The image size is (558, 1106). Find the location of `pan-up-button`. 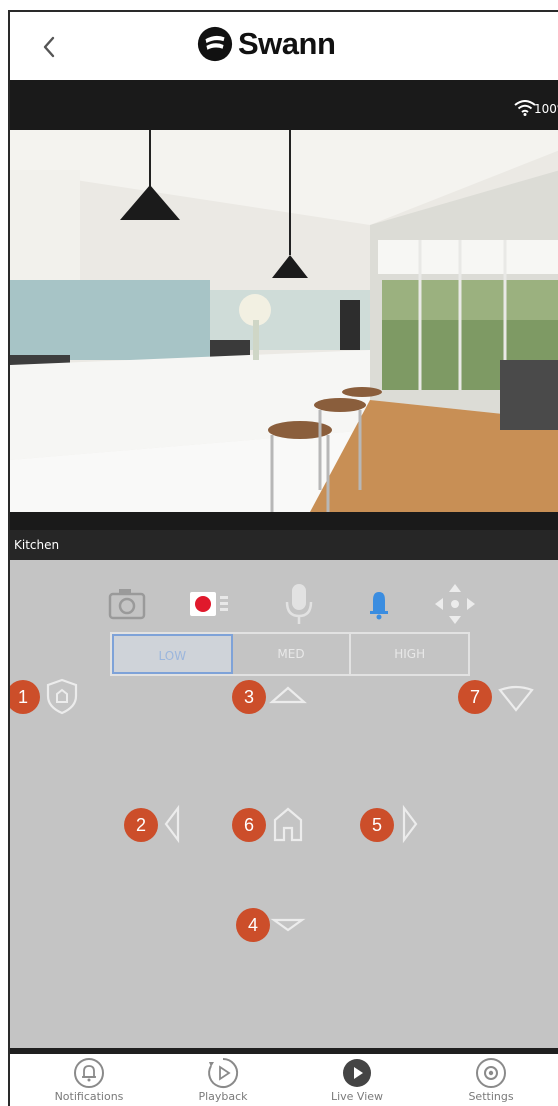

pan-up-button is located at coordinates (288, 696).